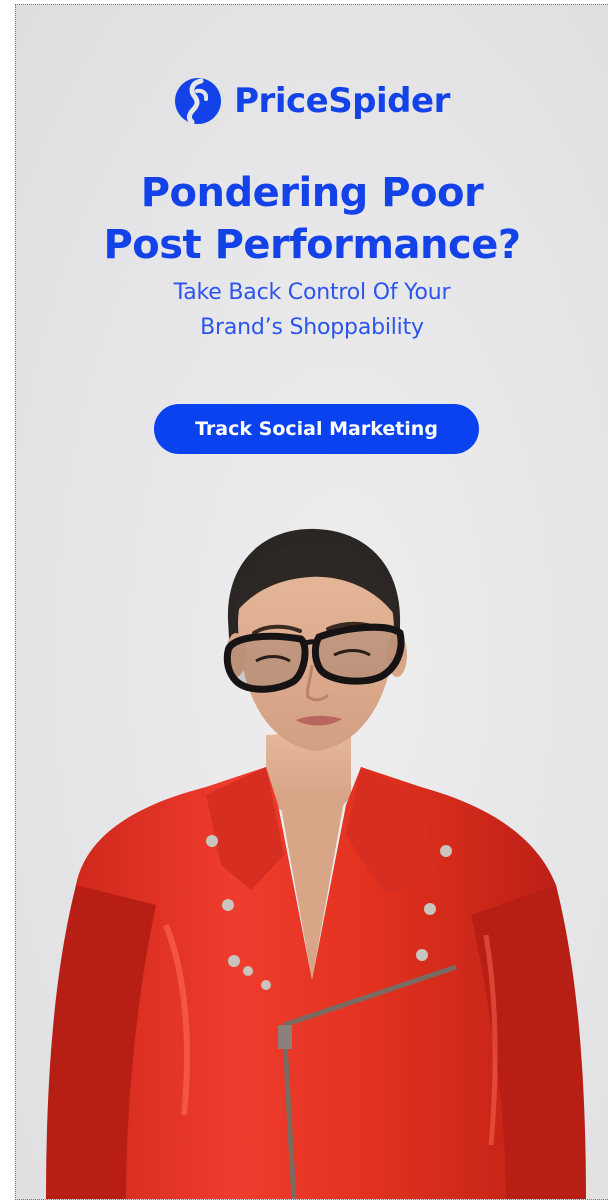 The width and height of the screenshot is (608, 1202). What do you see at coordinates (342, 101) in the screenshot?
I see `brand-name: PriceSpider` at bounding box center [342, 101].